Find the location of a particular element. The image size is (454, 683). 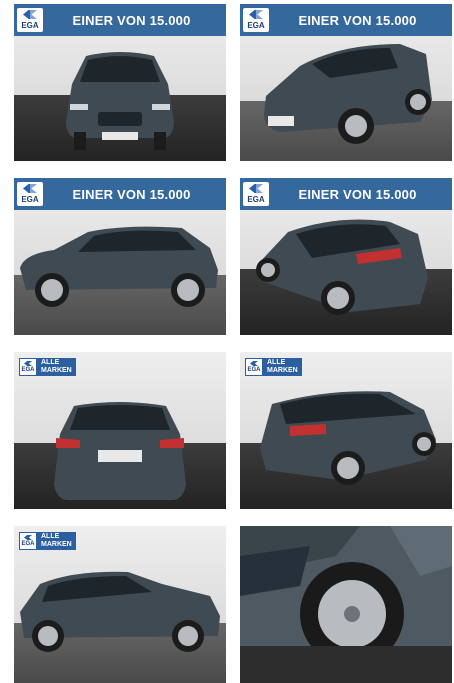

car-wheel-detail-image is located at coordinates (346, 604).